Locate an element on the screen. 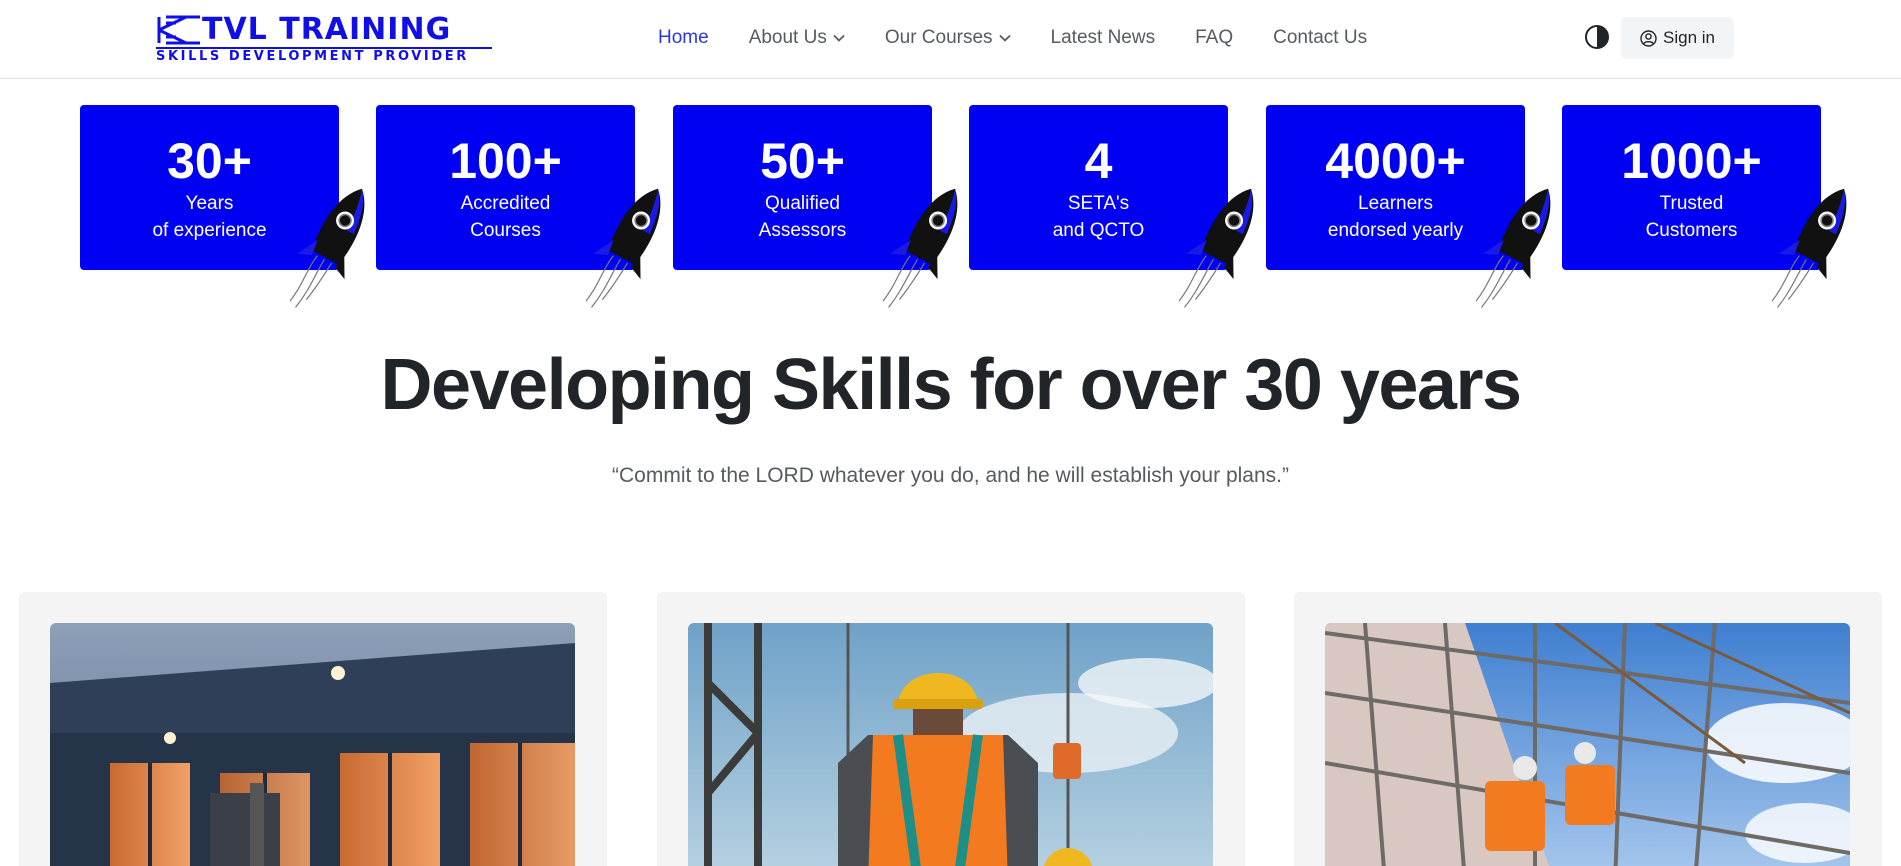 The width and height of the screenshot is (1901, 866). site-logo: TVL TRAINING SKILLS DEVELOPMENT PROVIDER is located at coordinates (324, 39).